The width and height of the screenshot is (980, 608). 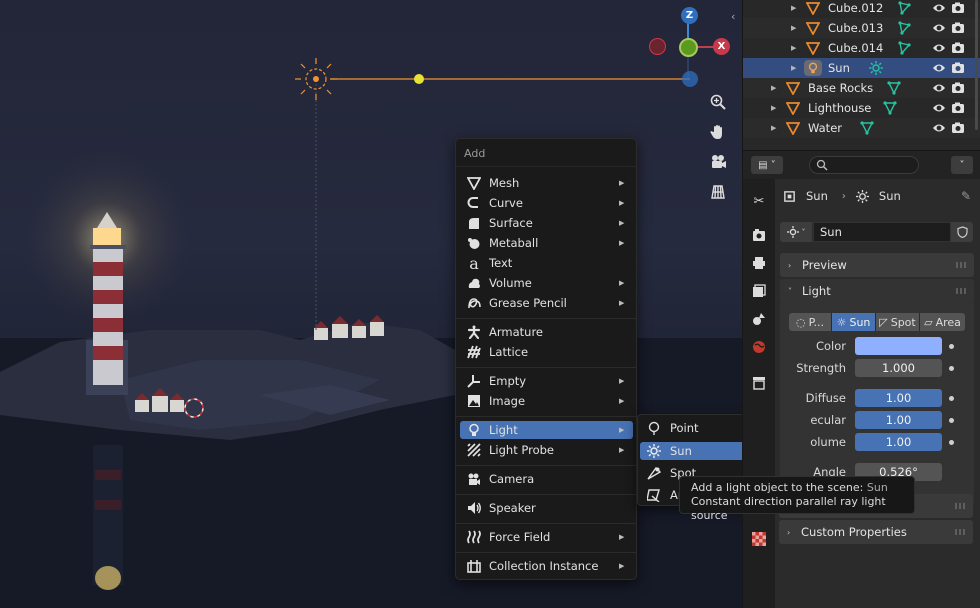 What do you see at coordinates (546, 263) in the screenshot?
I see `menu-item-text: a Text` at bounding box center [546, 263].